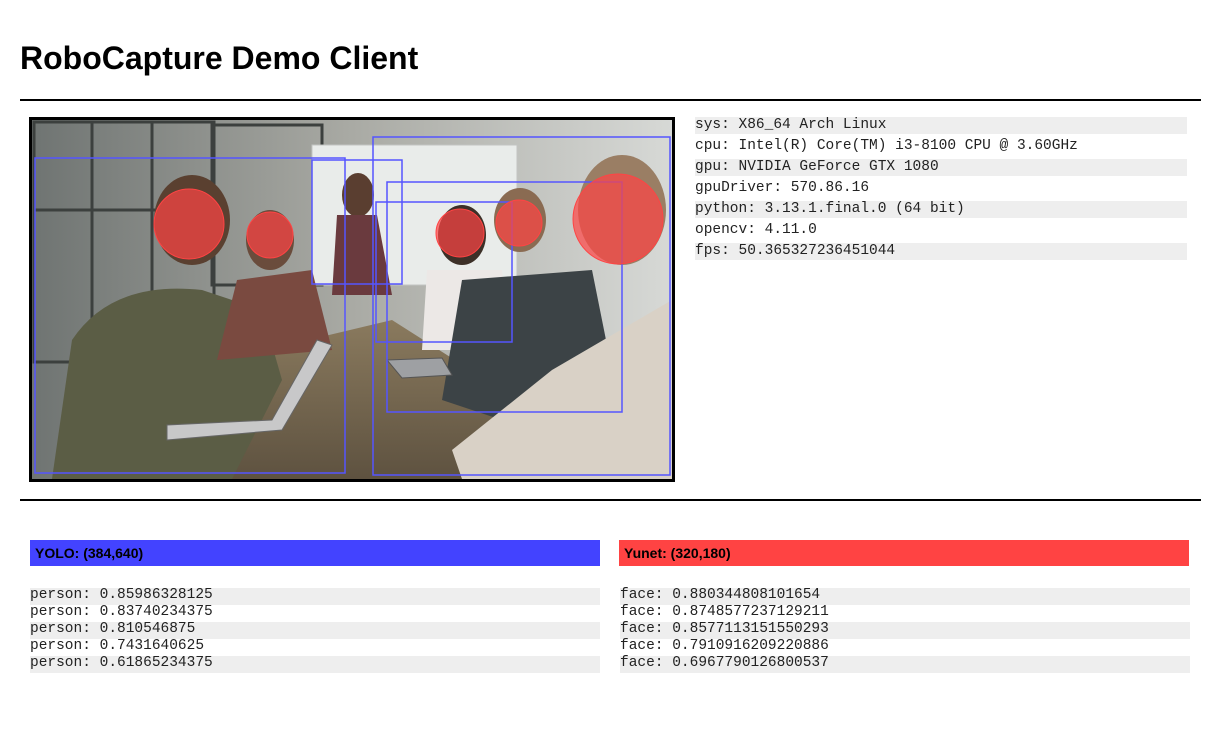  I want to click on sysinfo-sys: sys: X86_64 Arch Linux, so click(941, 125).